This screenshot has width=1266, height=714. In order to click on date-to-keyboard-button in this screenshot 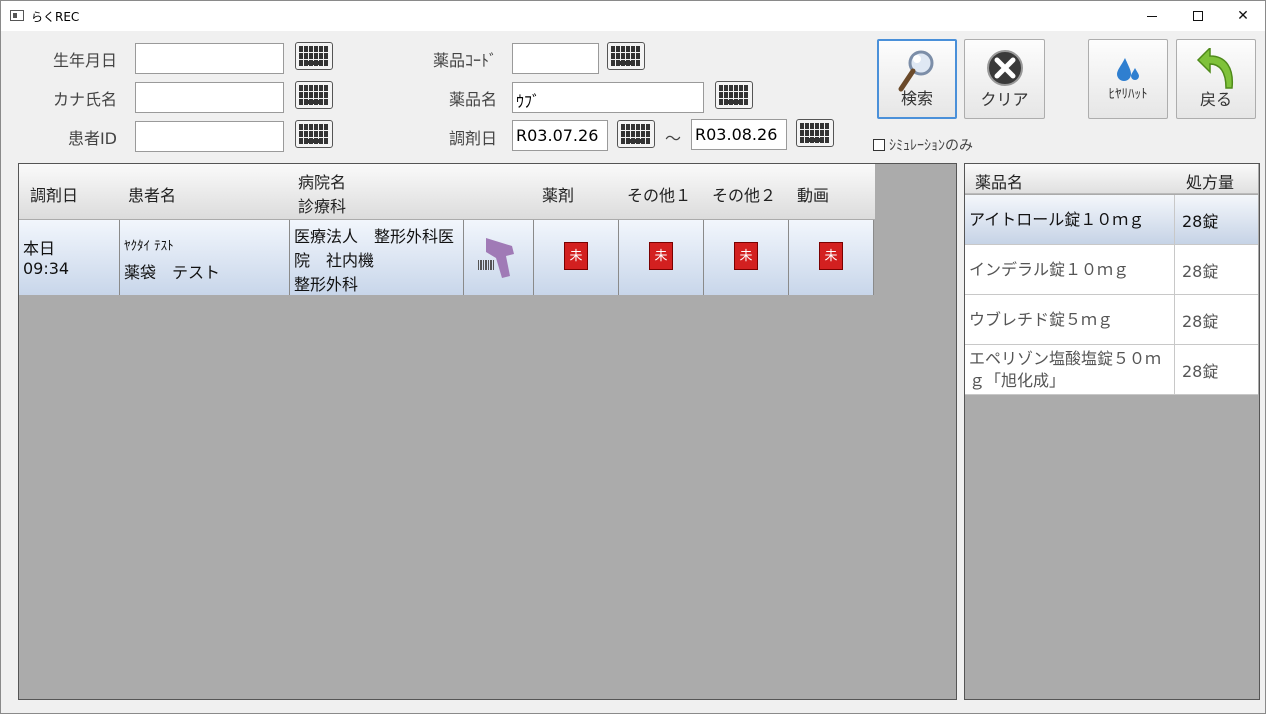, I will do `click(815, 133)`.